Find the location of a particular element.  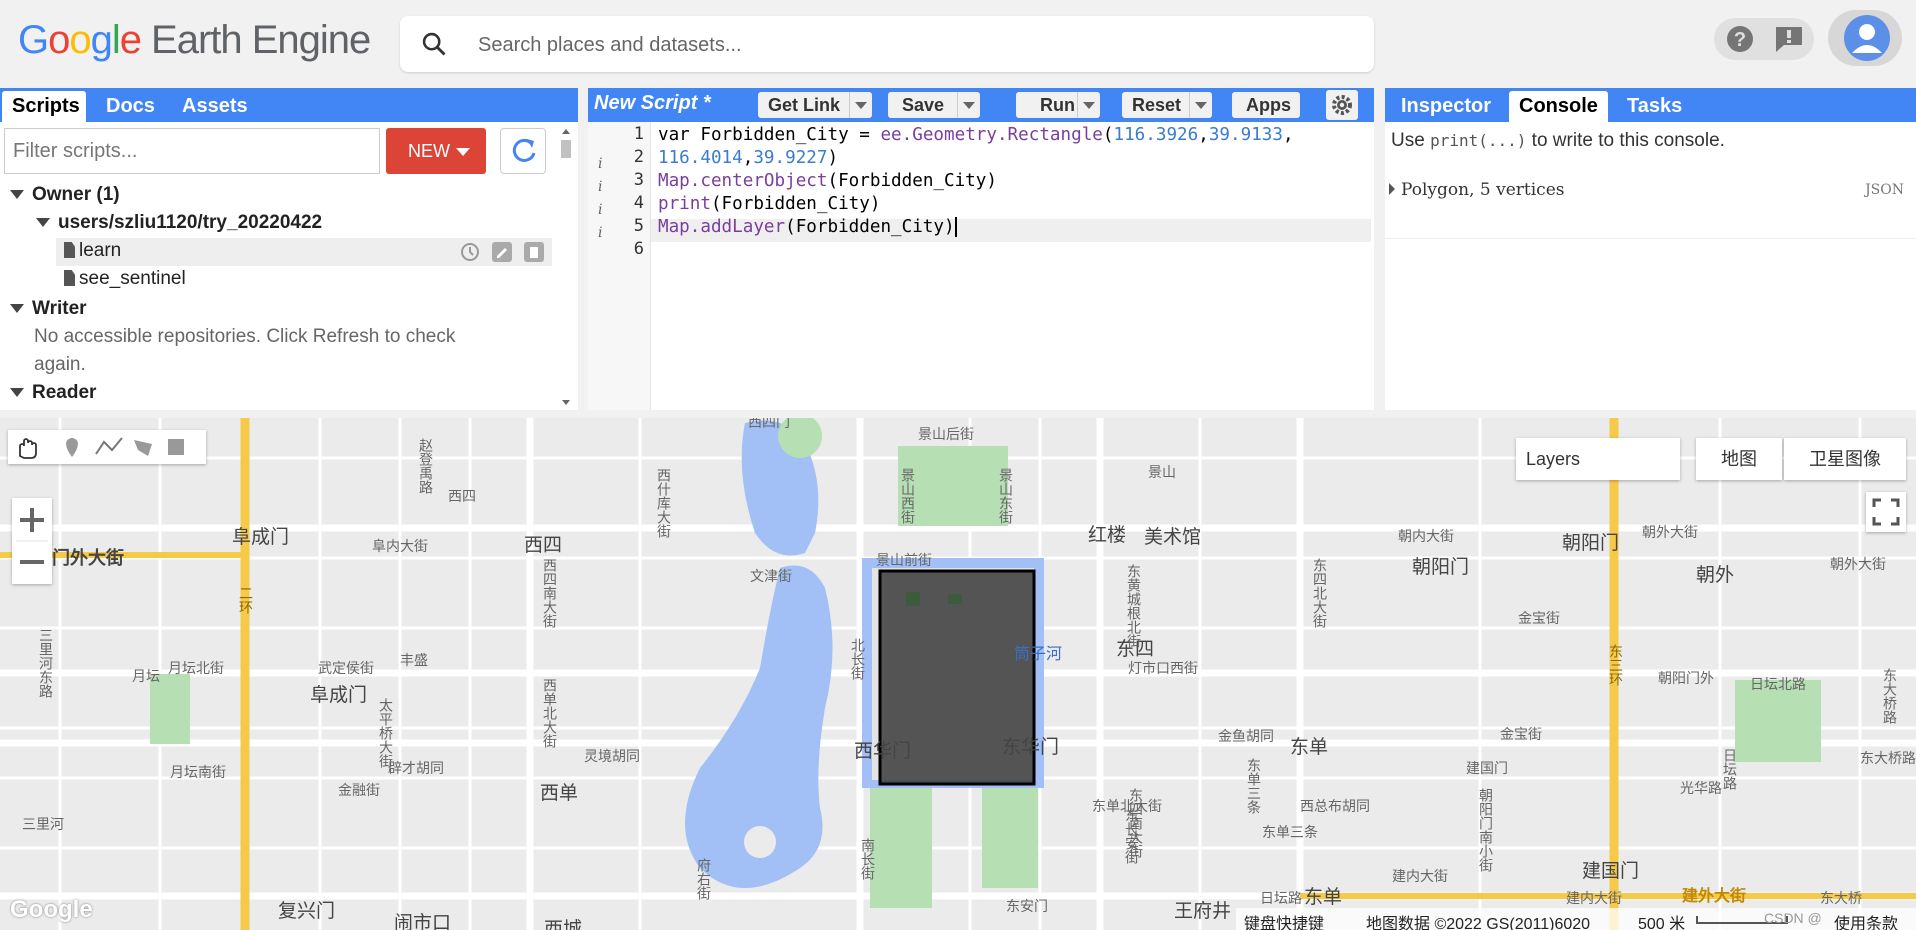

map-label: 阜成门 is located at coordinates (339, 695).